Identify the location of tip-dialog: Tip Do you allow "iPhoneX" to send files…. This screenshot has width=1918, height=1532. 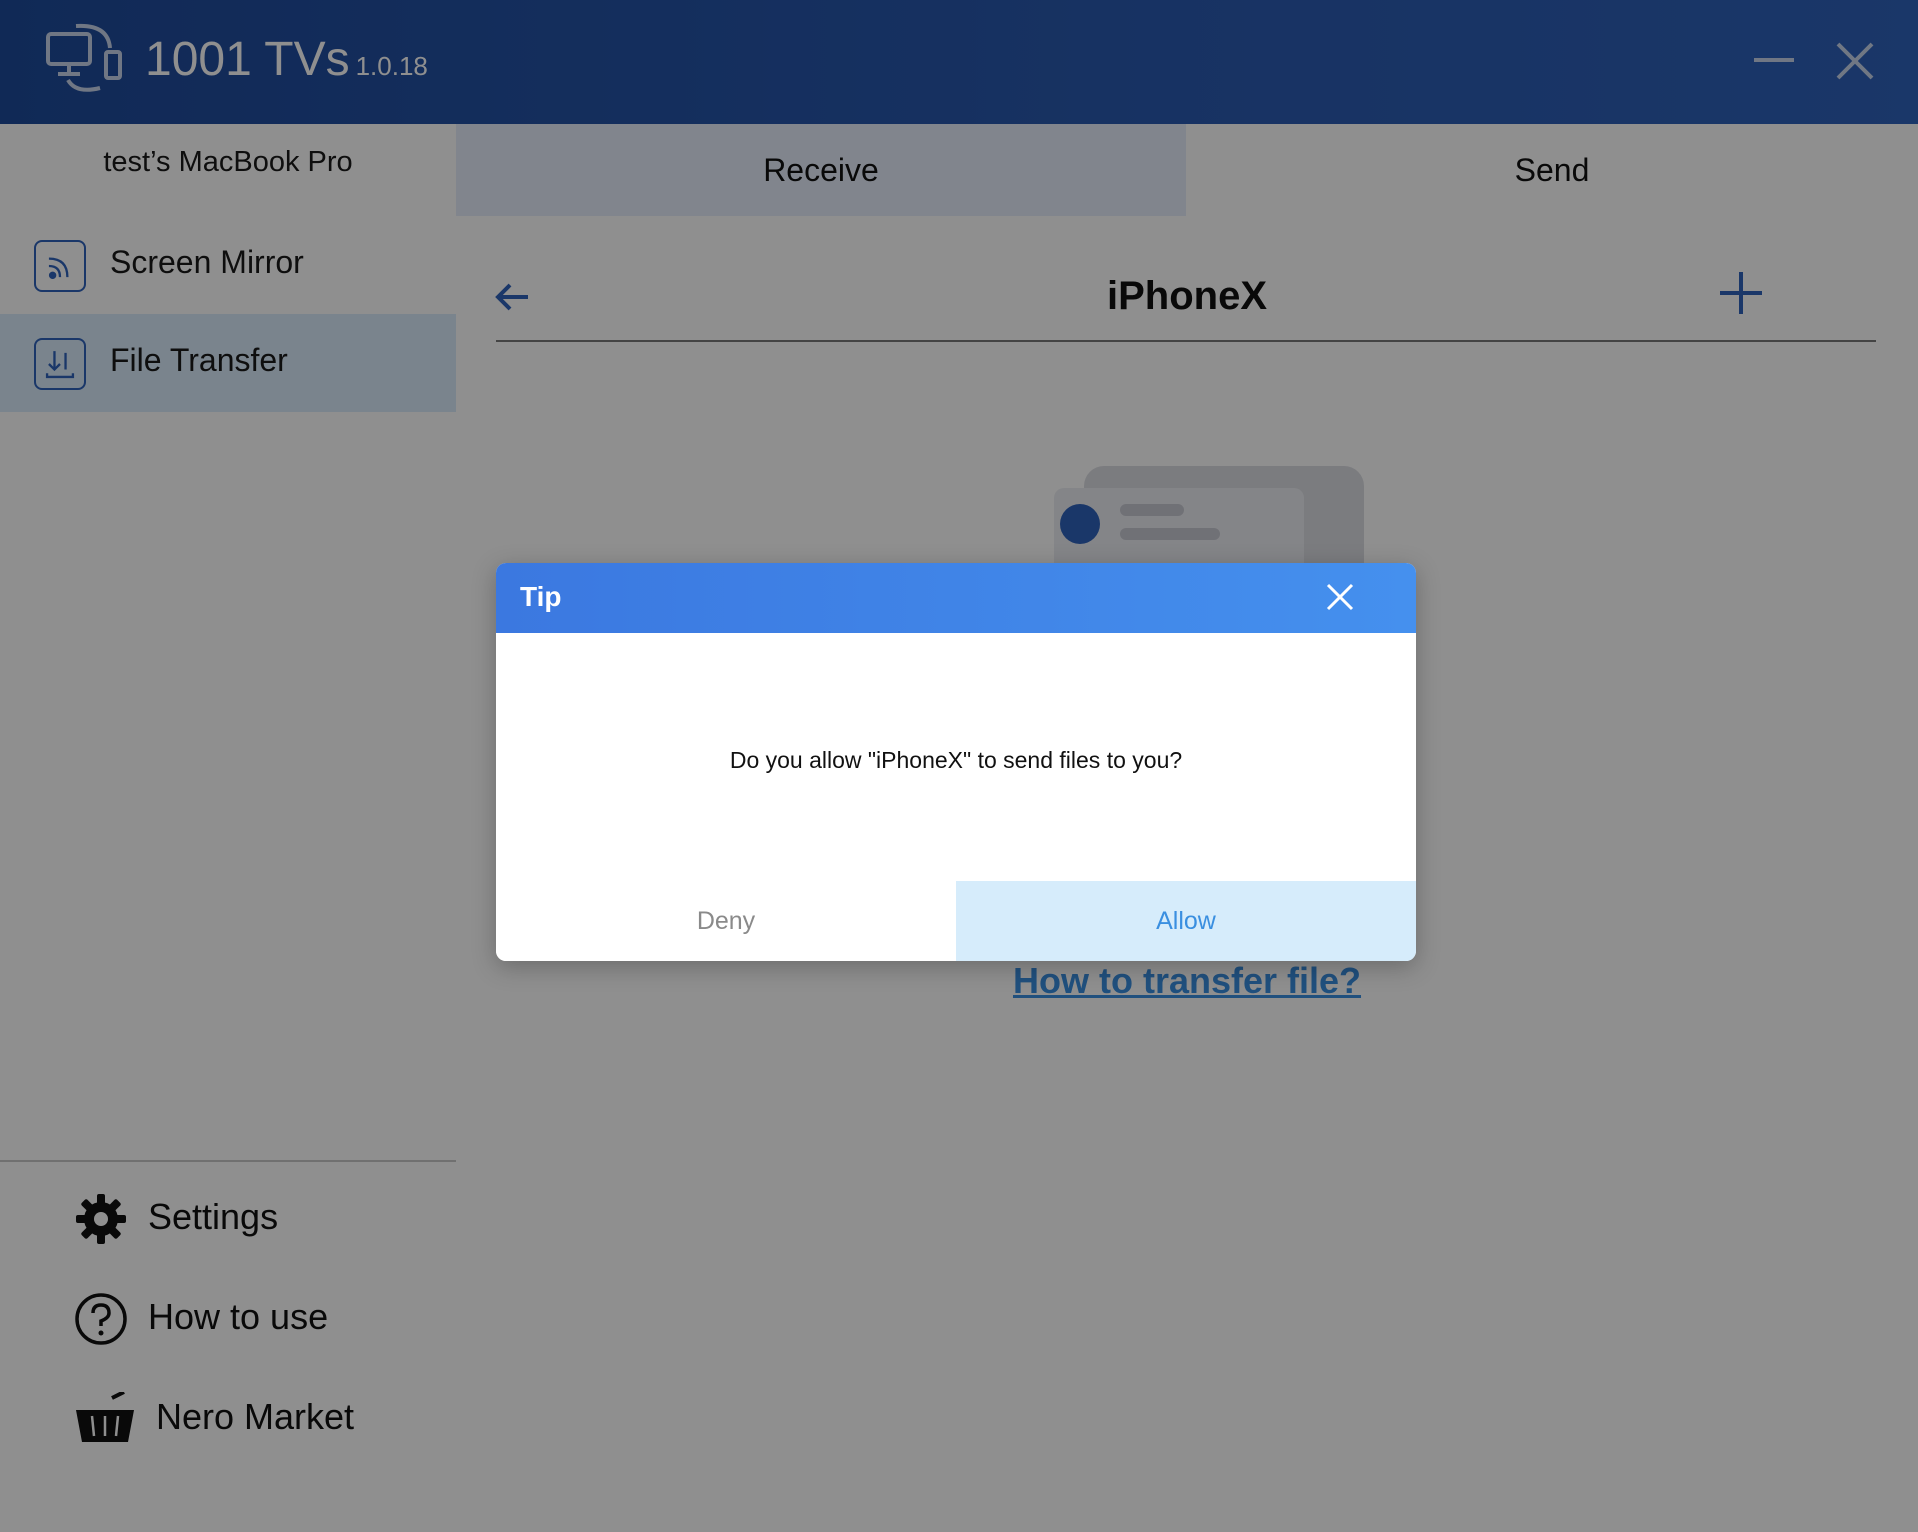
(956, 762).